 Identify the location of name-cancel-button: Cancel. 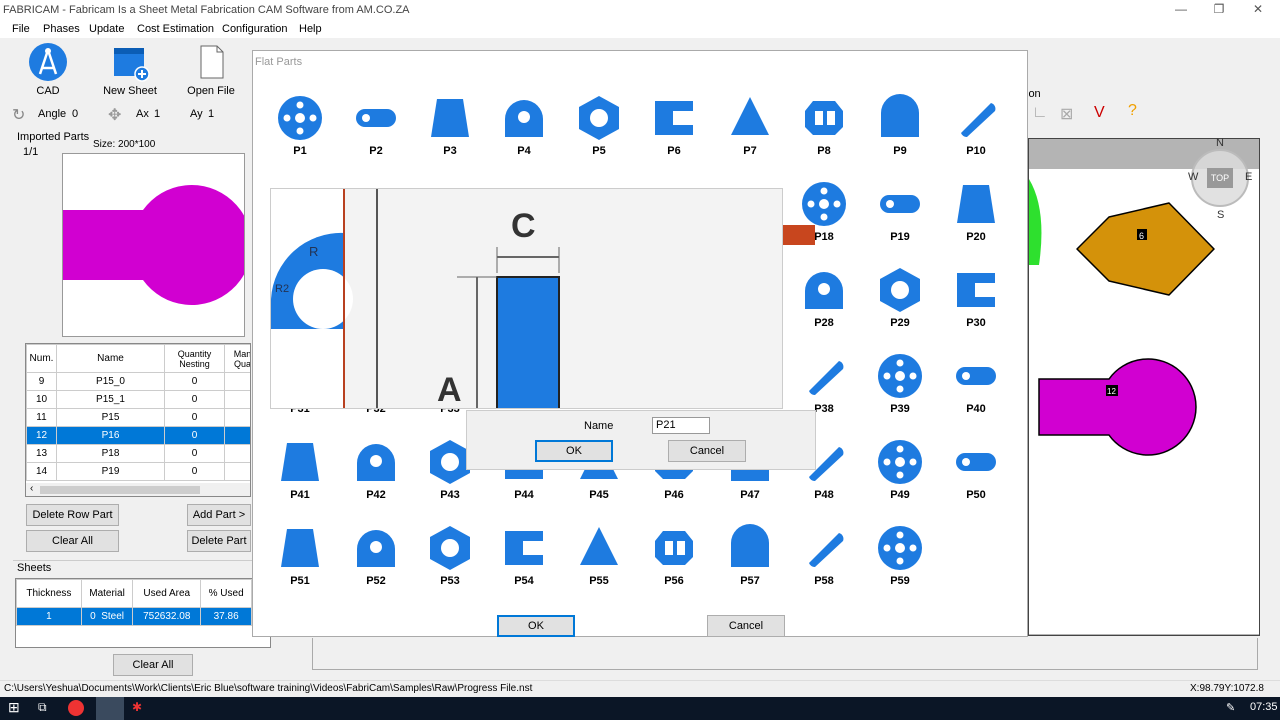
(707, 451).